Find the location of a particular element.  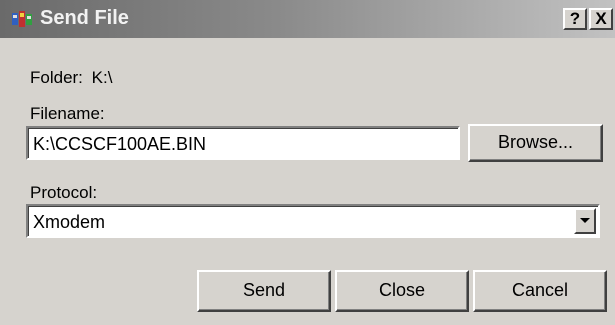

chevron-down-icon is located at coordinates (585, 220).